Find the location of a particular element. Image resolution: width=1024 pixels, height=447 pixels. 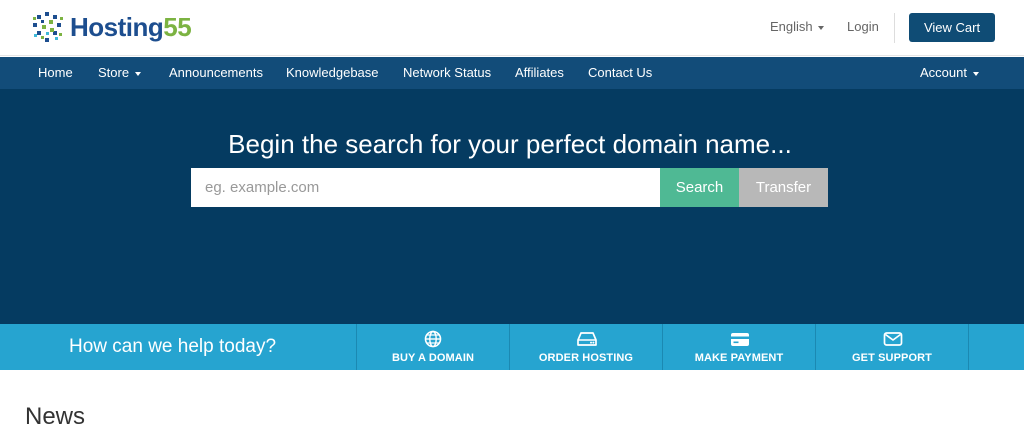

get-support-link: GET SUPPORT is located at coordinates (891, 347).